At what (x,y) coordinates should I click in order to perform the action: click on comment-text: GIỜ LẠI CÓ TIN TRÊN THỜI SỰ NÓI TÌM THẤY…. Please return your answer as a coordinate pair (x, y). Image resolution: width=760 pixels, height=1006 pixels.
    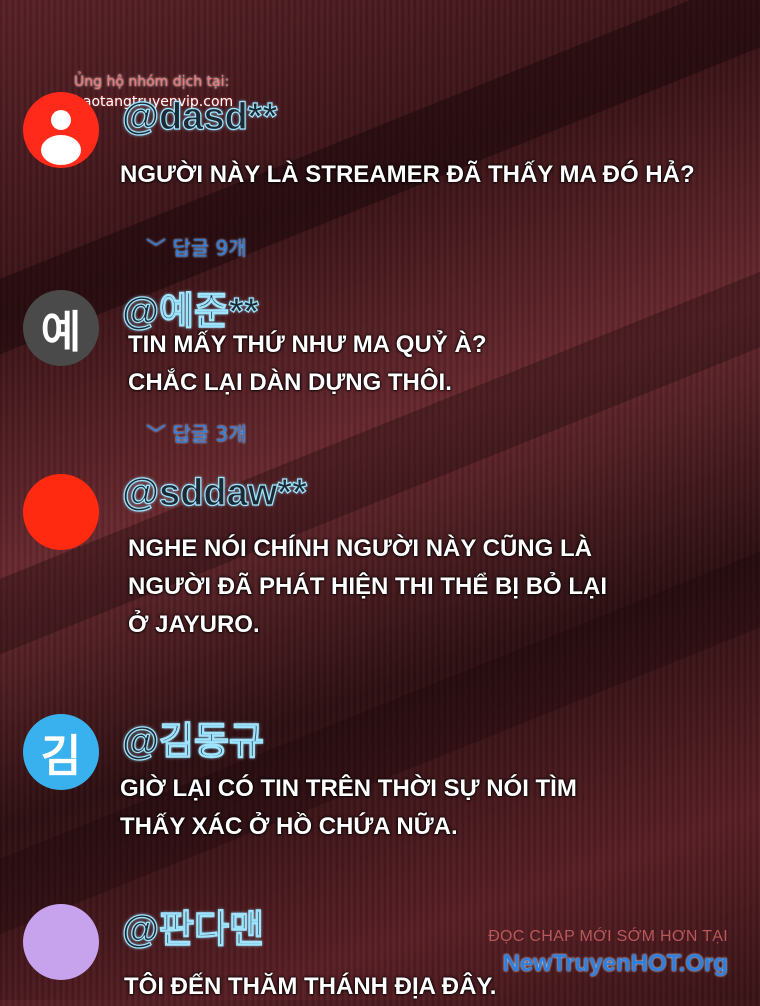
    Looking at the image, I should click on (348, 807).